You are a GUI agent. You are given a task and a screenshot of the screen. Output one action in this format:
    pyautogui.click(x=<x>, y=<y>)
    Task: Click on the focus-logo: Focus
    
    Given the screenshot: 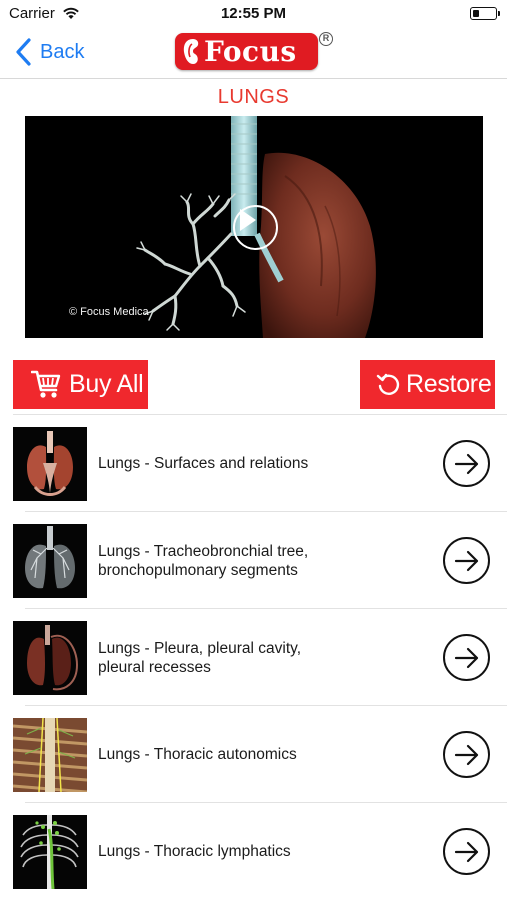 What is the action you would take?
    pyautogui.click(x=246, y=51)
    